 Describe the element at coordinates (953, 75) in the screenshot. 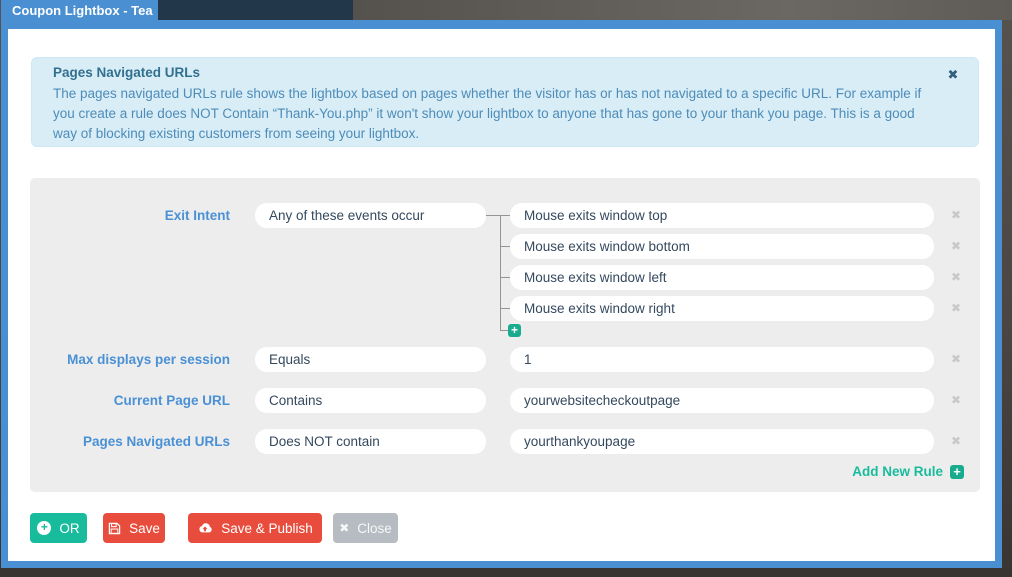

I see `alert-close-icon: ✖` at that location.